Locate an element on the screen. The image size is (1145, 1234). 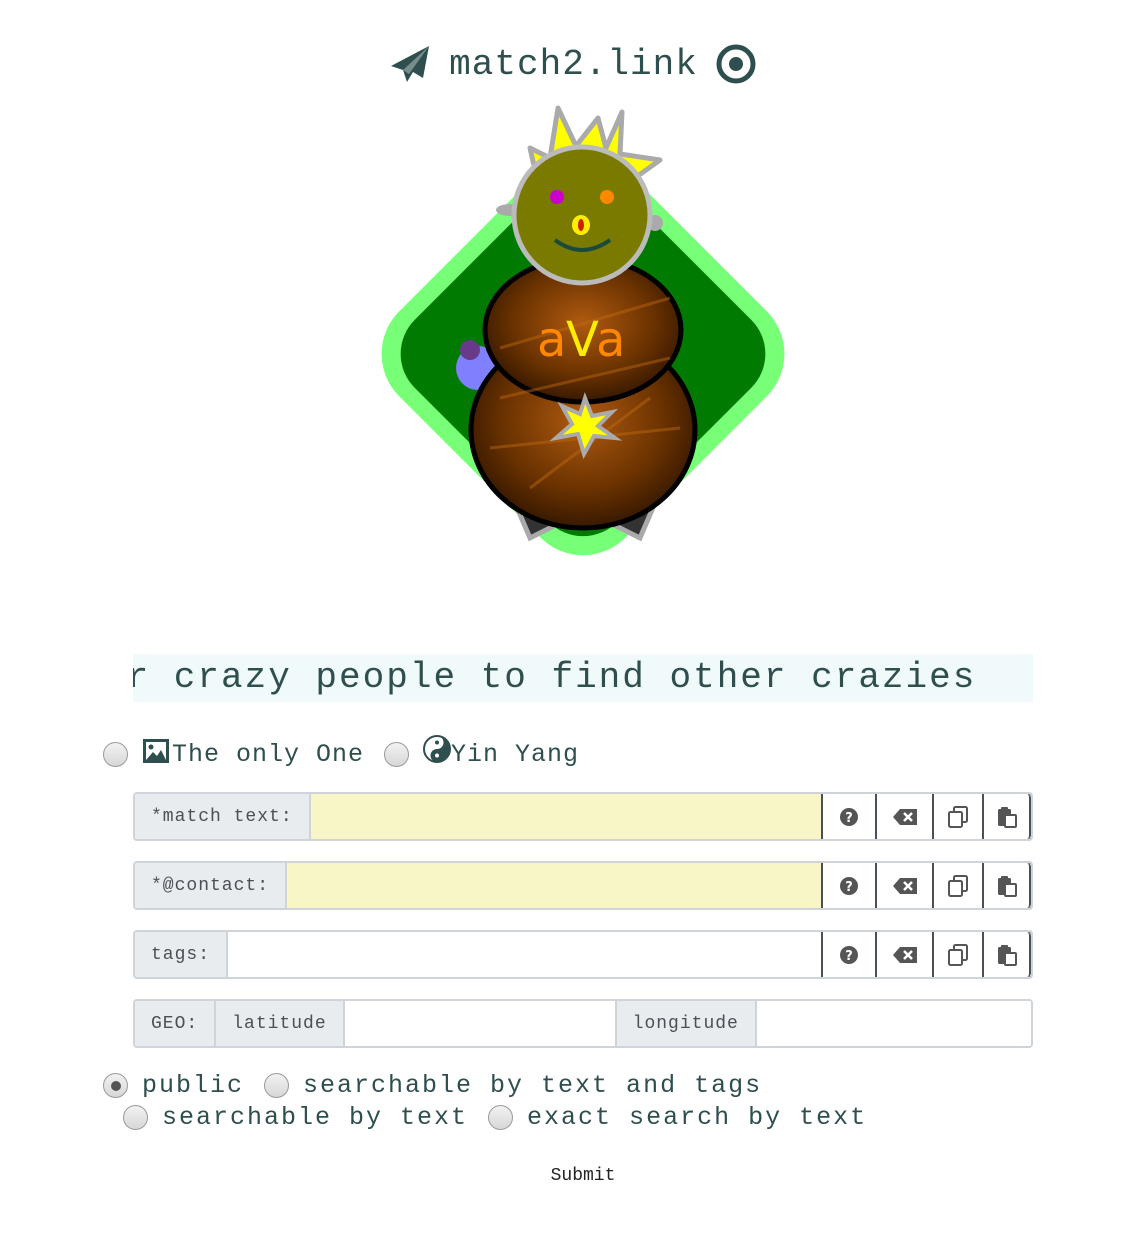
paper-plane-icon is located at coordinates (410, 64).